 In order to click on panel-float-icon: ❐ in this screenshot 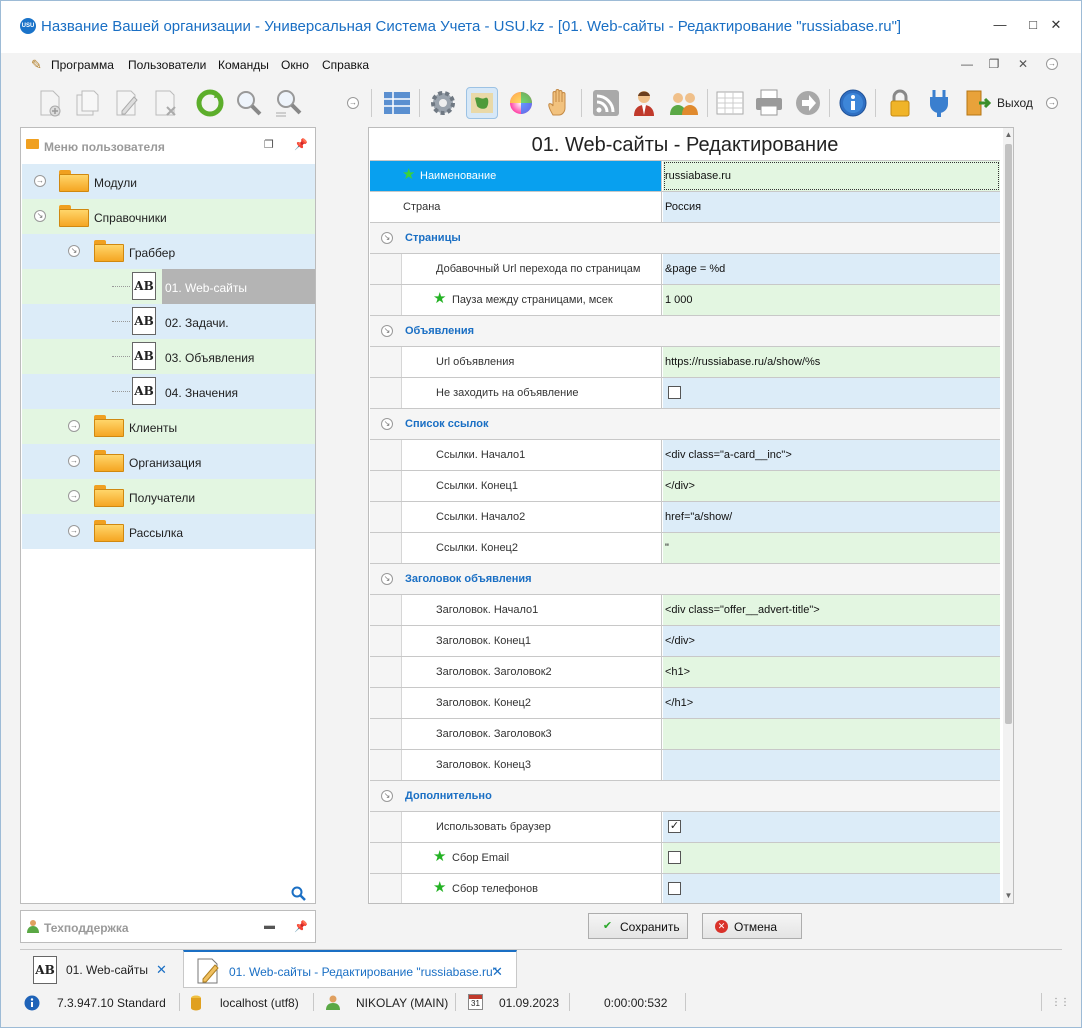, I will do `click(269, 144)`.